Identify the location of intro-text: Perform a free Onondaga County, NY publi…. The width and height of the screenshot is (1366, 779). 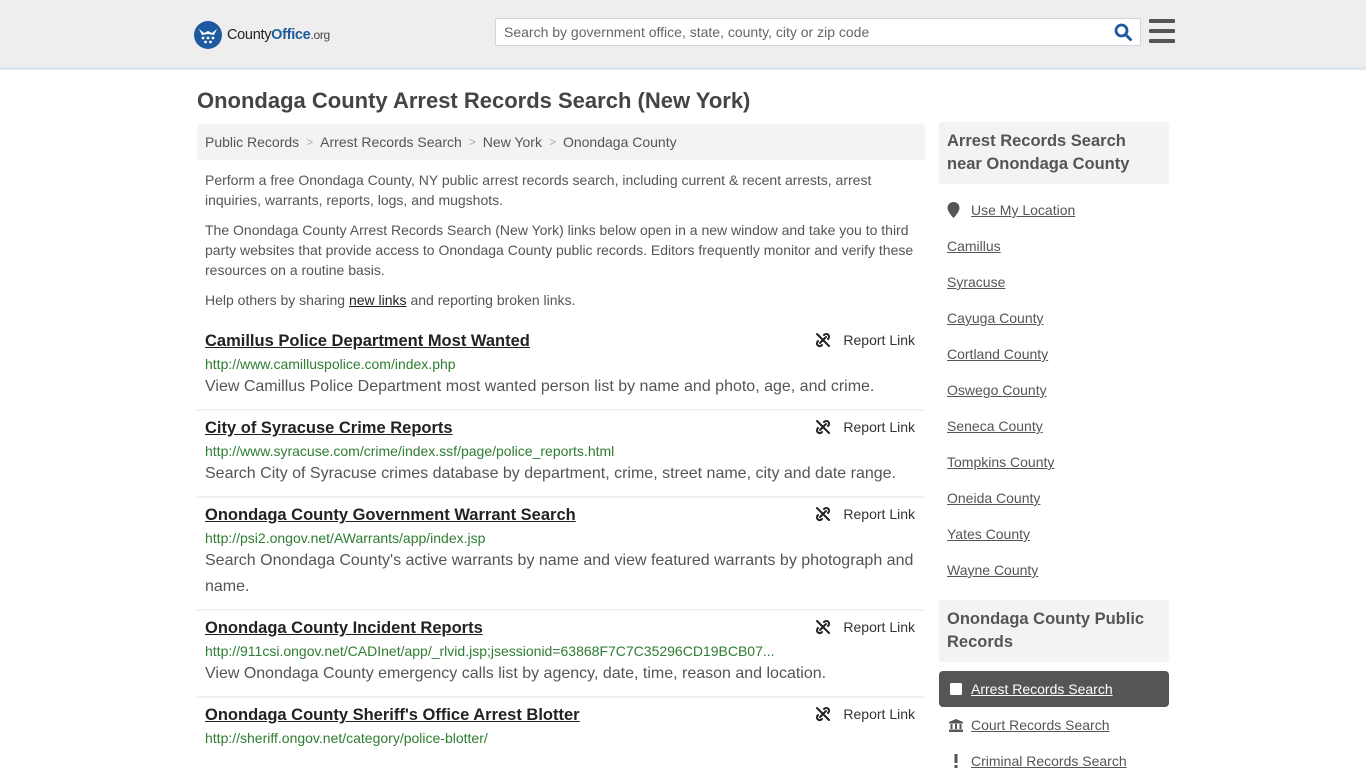
(562, 245).